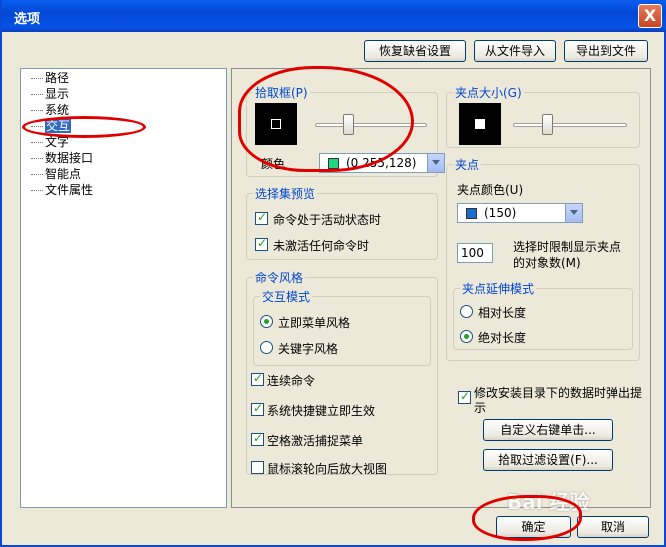  I want to click on space-snap-checkbox, so click(257, 438).